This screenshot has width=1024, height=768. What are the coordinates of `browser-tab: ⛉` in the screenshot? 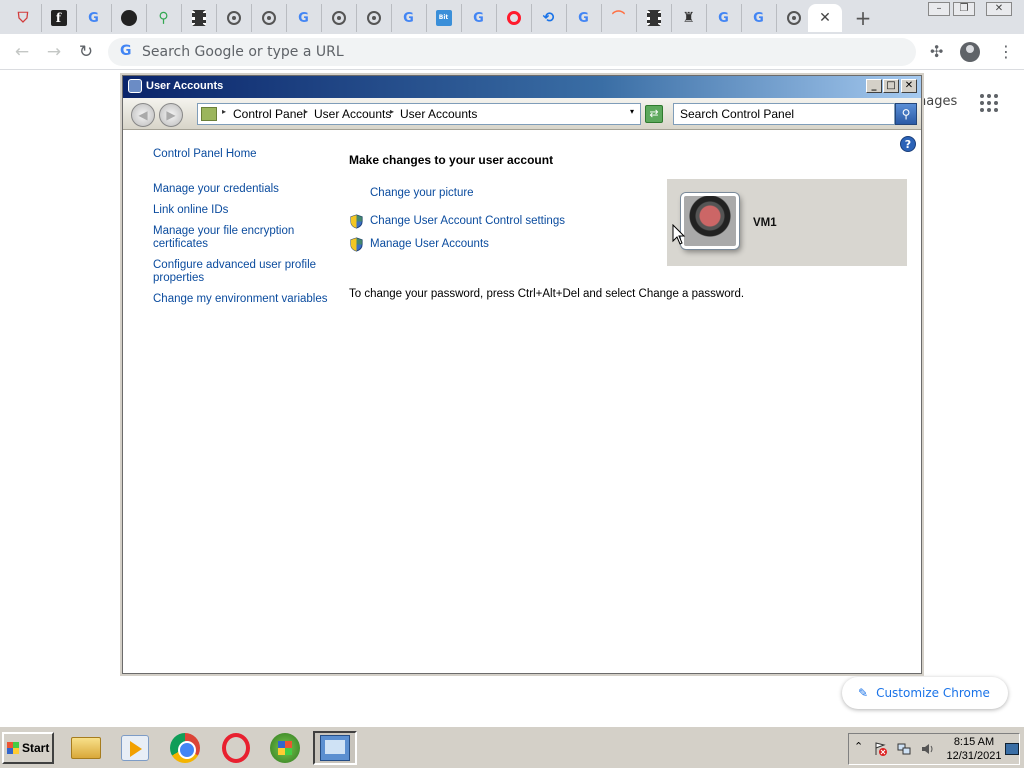 It's located at (23, 18).